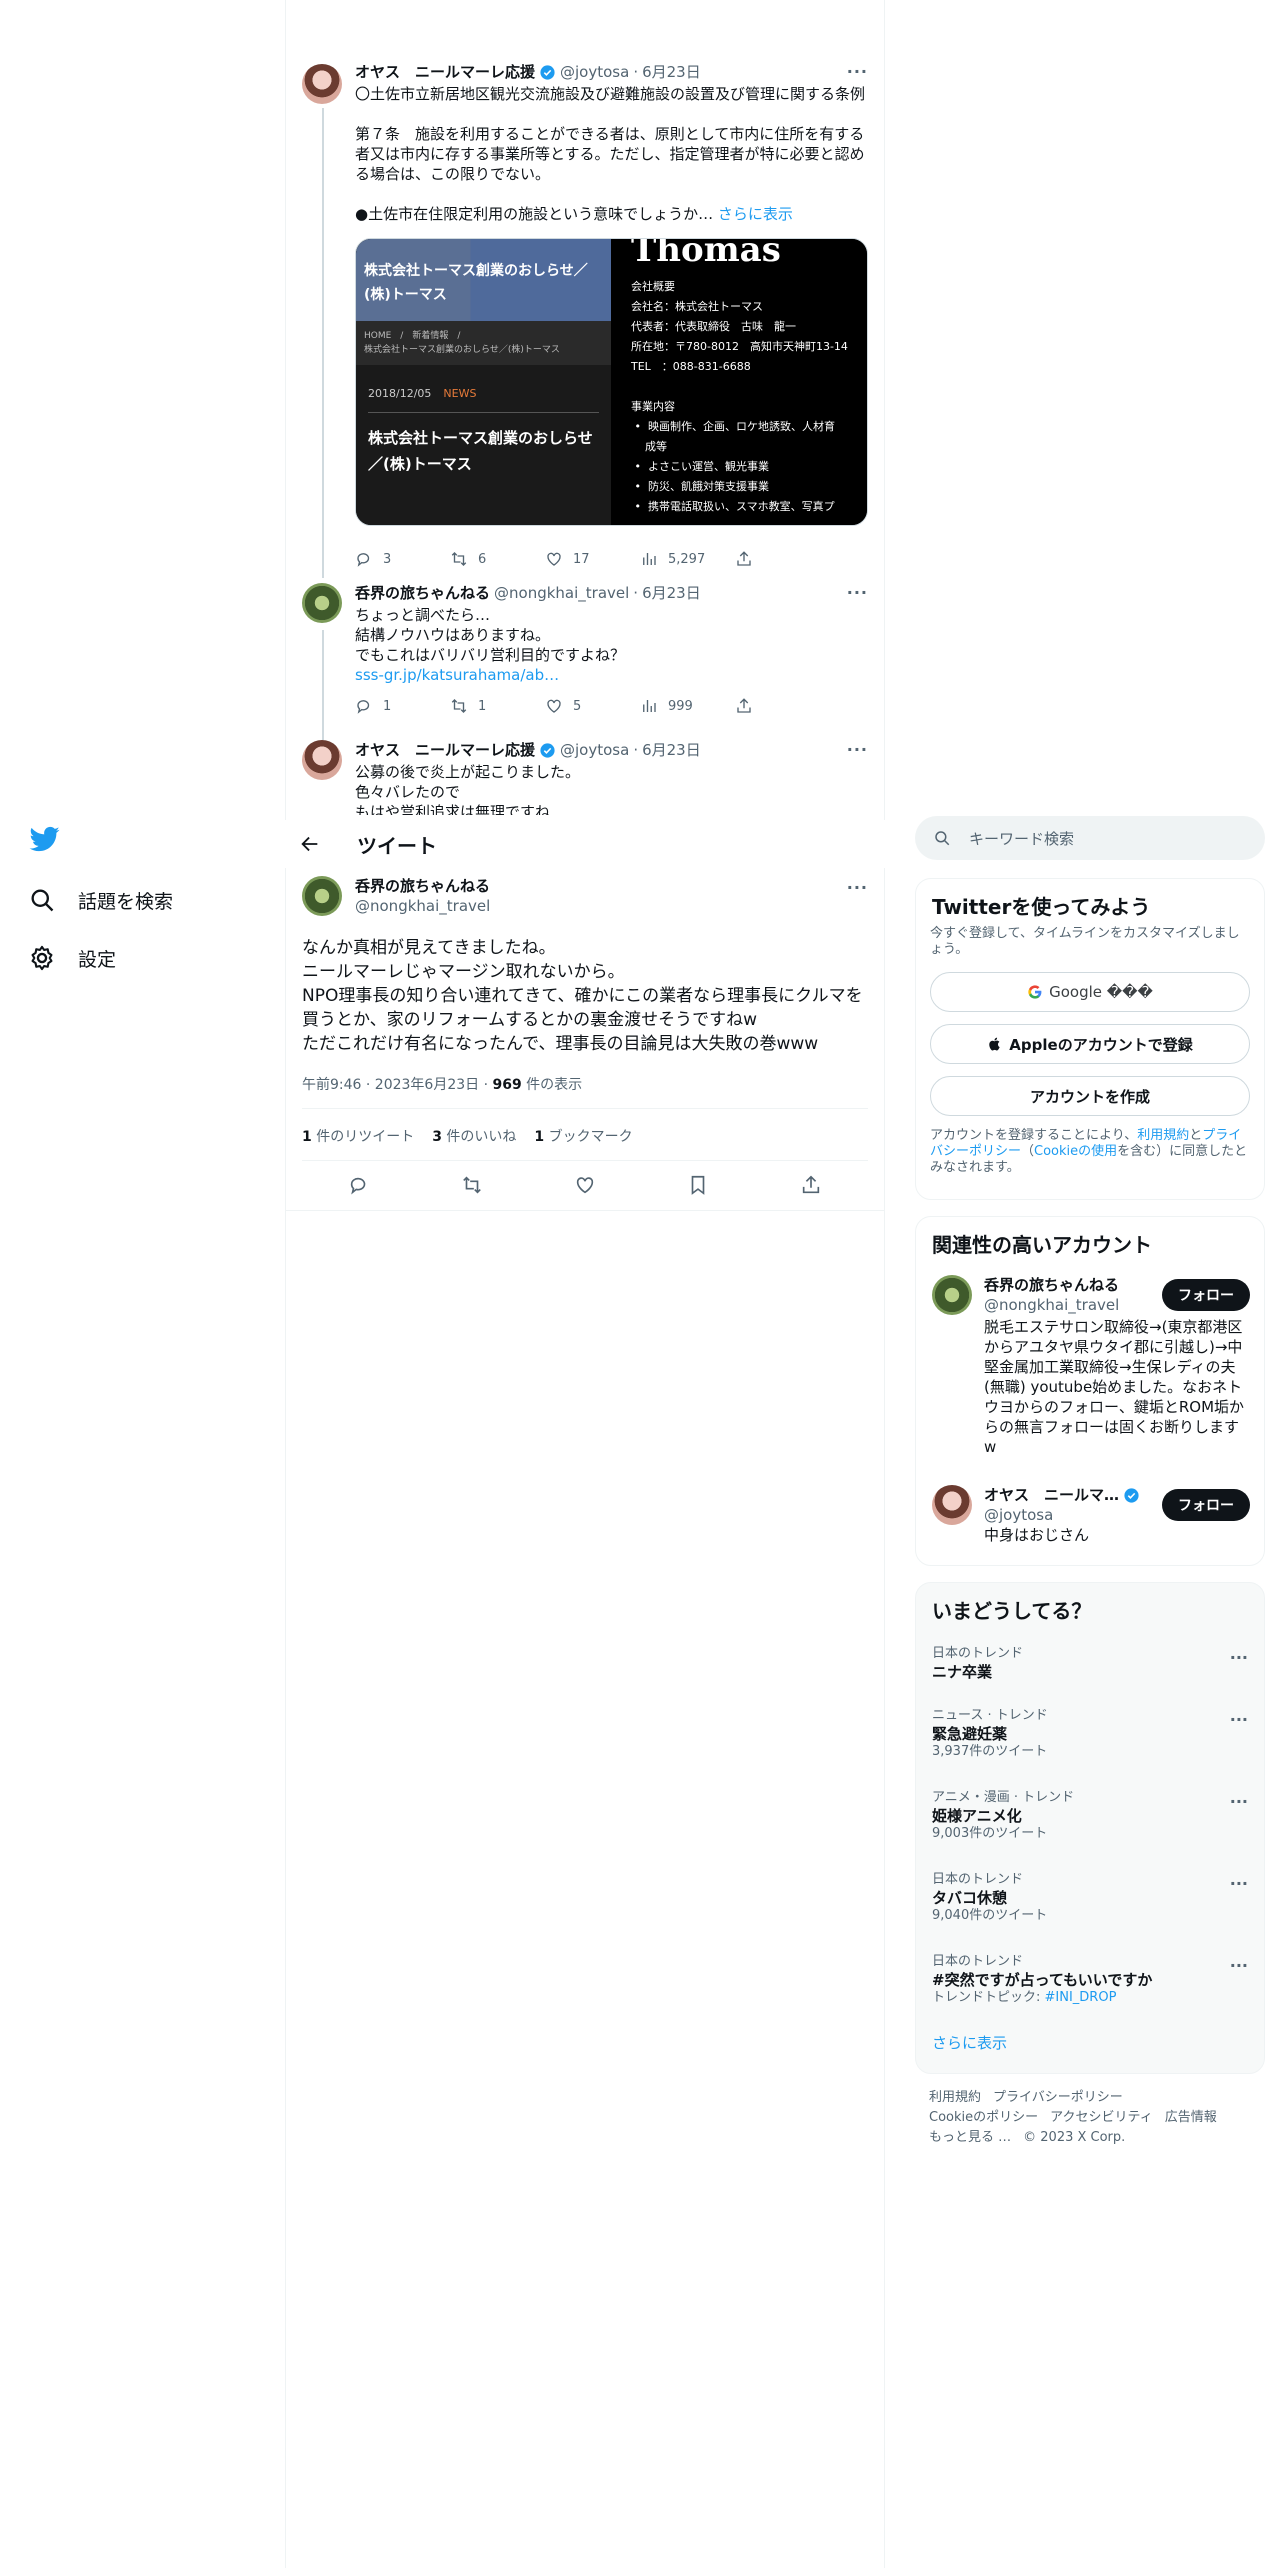 The image size is (1284, 2568). What do you see at coordinates (1085, 941) in the screenshot?
I see `signup-subtitle: 今すぐ登録して、タイムラインをカスタマイズしましょう。` at bounding box center [1085, 941].